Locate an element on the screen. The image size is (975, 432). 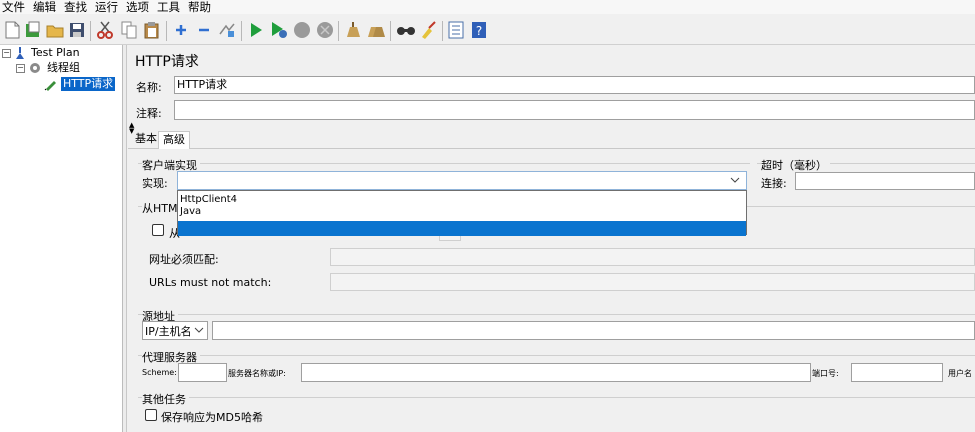
shutdown-icon is located at coordinates (325, 30).